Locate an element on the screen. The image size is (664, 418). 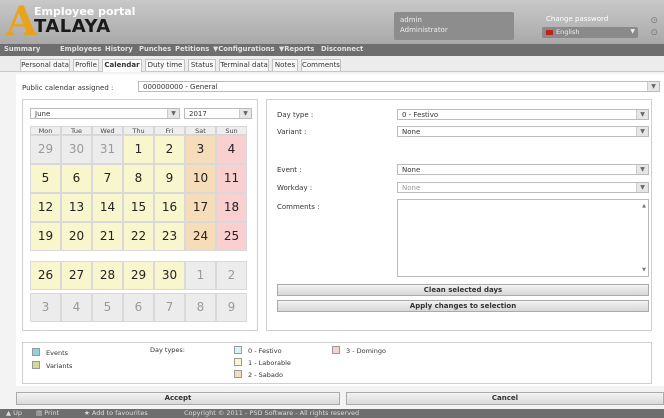
weekday-header: Thu is located at coordinates (138, 130).